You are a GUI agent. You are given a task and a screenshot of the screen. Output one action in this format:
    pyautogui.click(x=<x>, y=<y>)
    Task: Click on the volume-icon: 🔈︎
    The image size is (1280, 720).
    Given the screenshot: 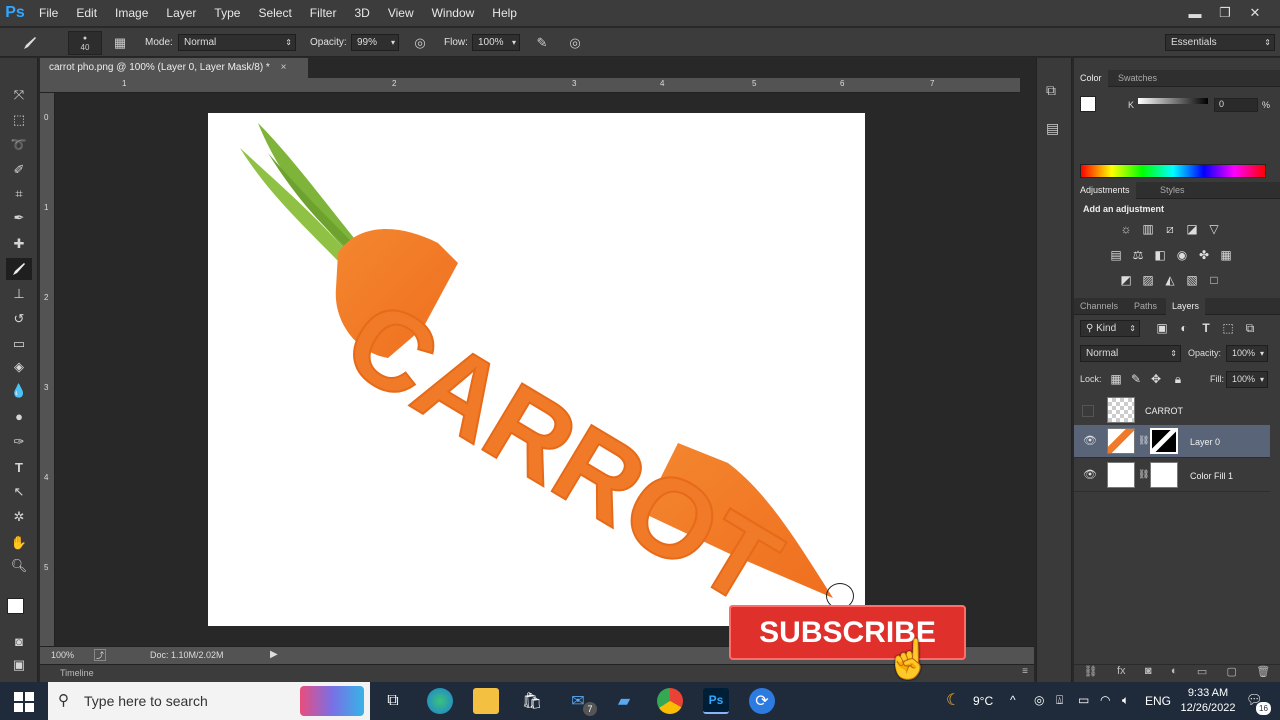 What is the action you would take?
    pyautogui.click(x=1125, y=700)
    